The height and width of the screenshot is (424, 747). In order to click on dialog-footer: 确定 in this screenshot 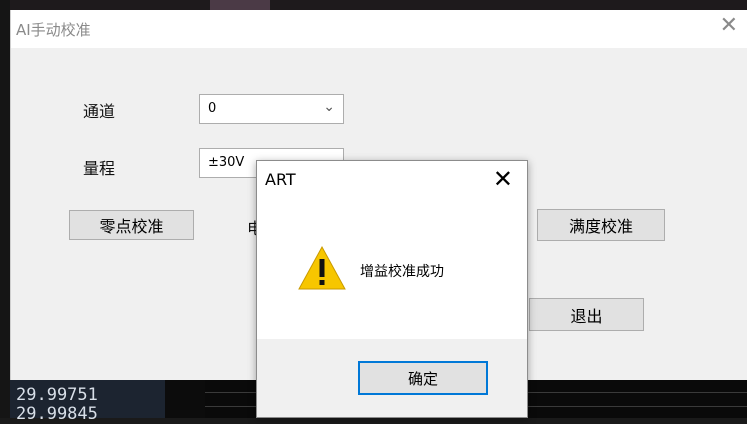, I will do `click(392, 378)`.